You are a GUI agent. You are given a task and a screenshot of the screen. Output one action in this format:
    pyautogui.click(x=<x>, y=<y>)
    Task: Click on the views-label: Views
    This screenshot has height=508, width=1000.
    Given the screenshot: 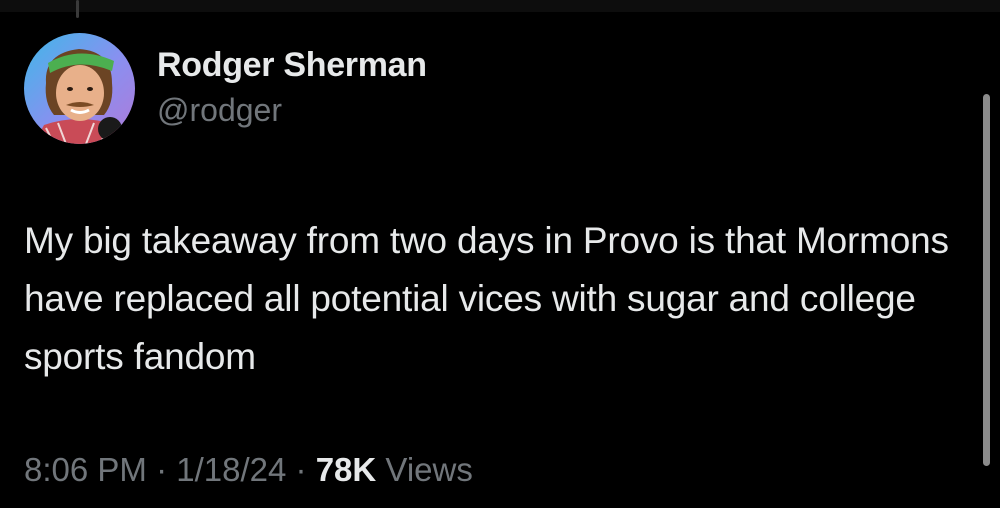 What is the action you would take?
    pyautogui.click(x=429, y=469)
    